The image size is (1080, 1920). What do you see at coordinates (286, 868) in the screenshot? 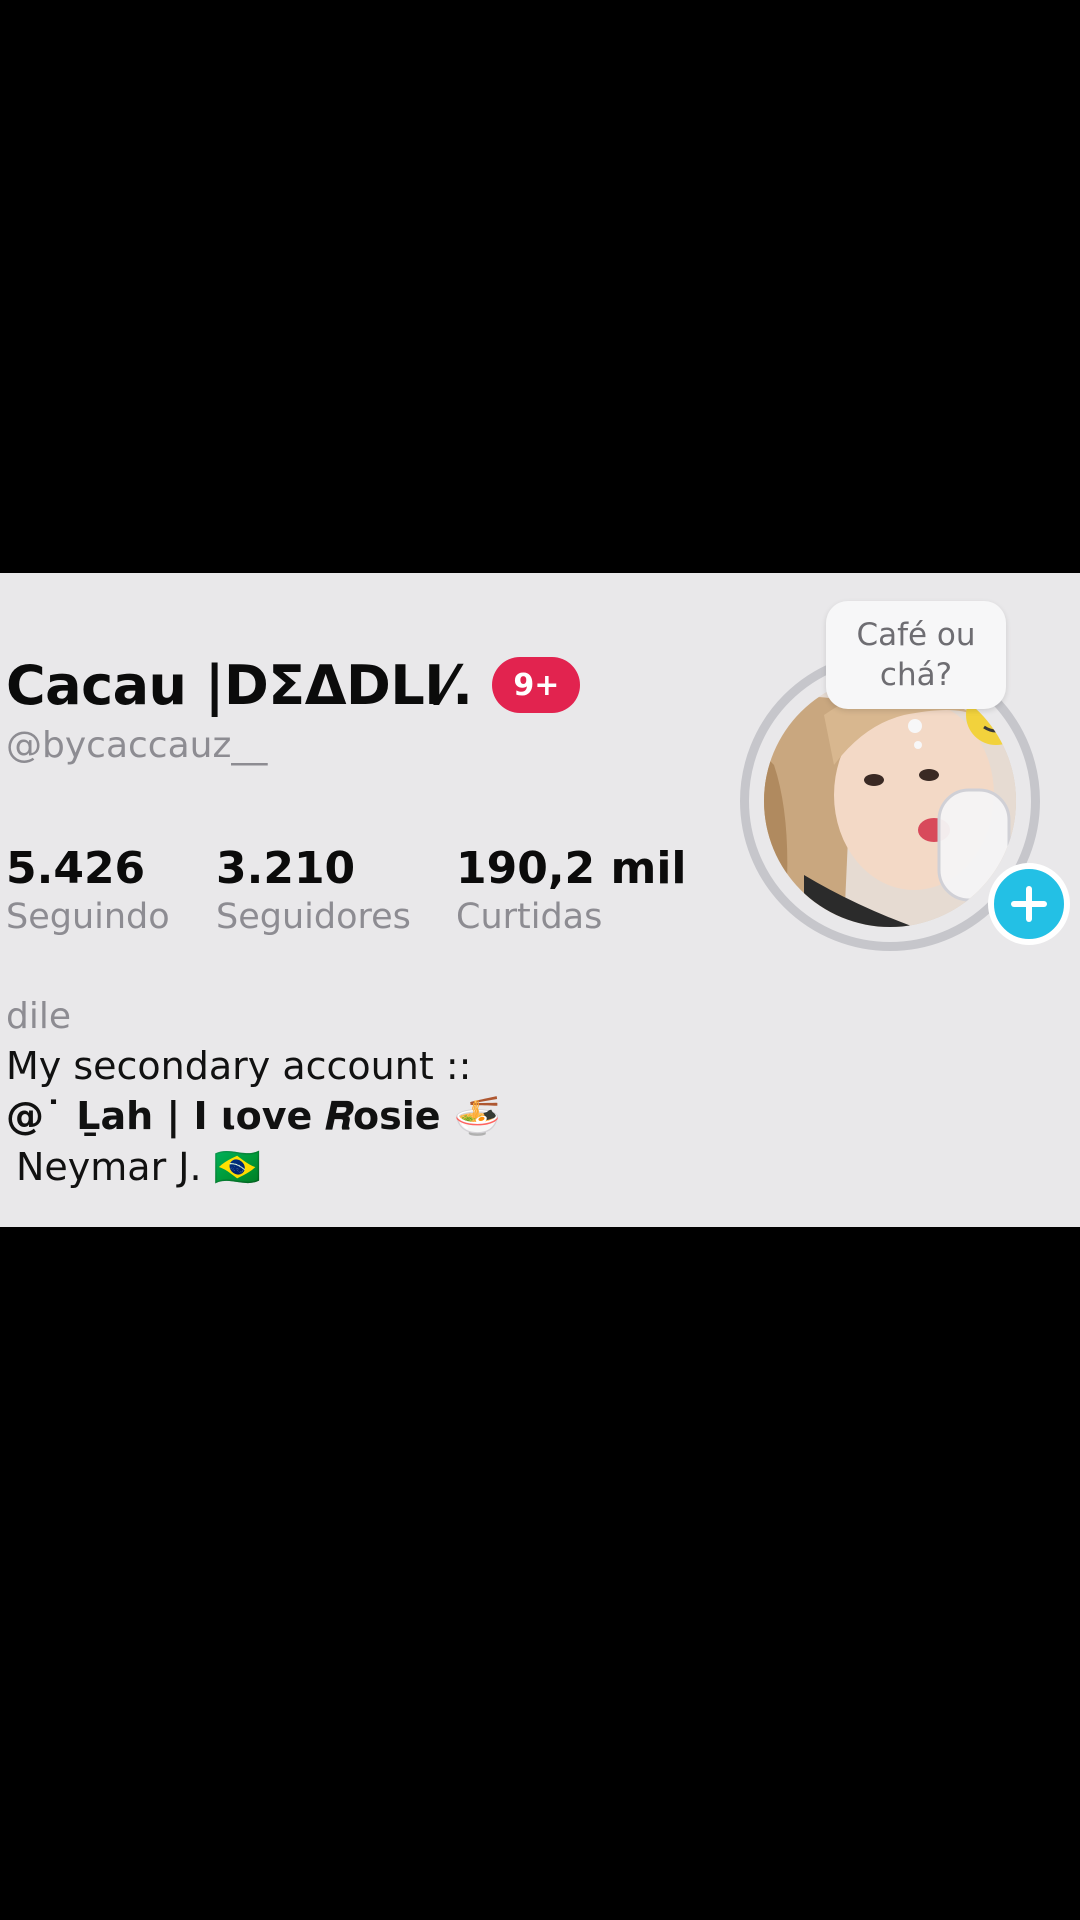
I see `stat-followers-value: 3.210` at bounding box center [286, 868].